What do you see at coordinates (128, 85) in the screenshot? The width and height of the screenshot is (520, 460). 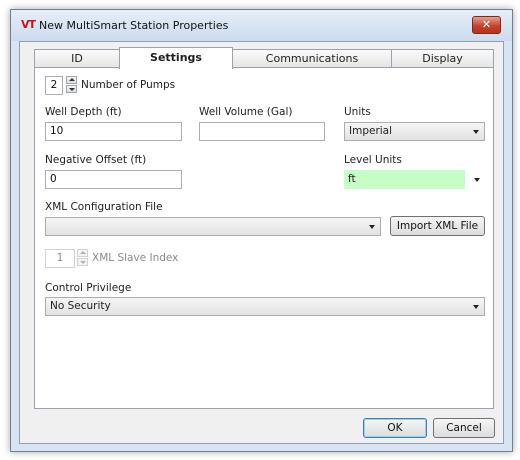 I see `number-of-pumps-label: Number of Pumps` at bounding box center [128, 85].